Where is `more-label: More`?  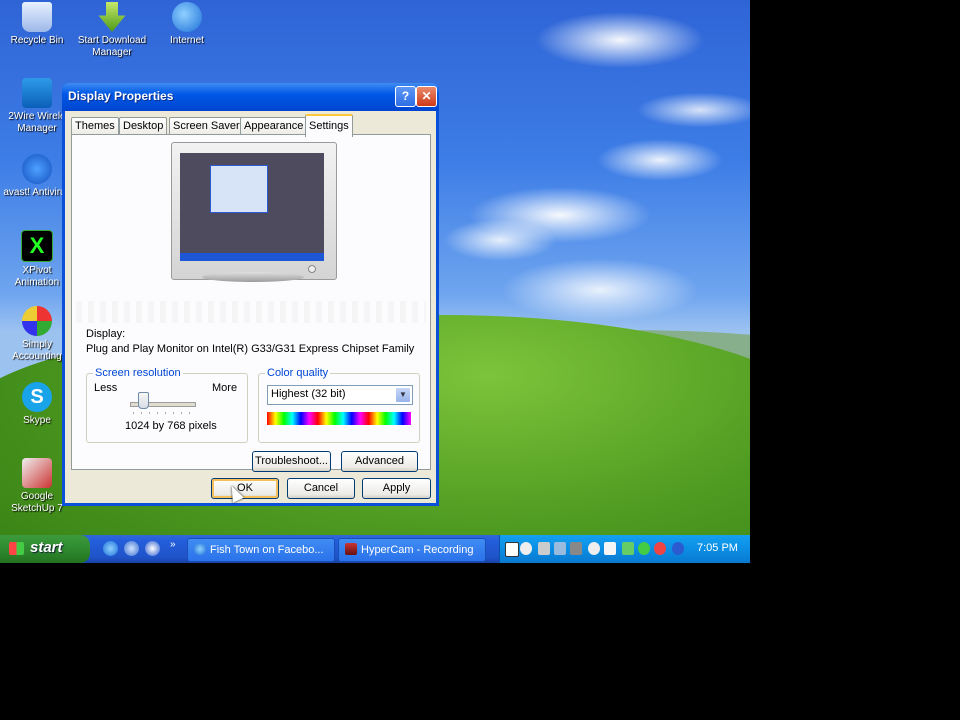 more-label: More is located at coordinates (225, 388).